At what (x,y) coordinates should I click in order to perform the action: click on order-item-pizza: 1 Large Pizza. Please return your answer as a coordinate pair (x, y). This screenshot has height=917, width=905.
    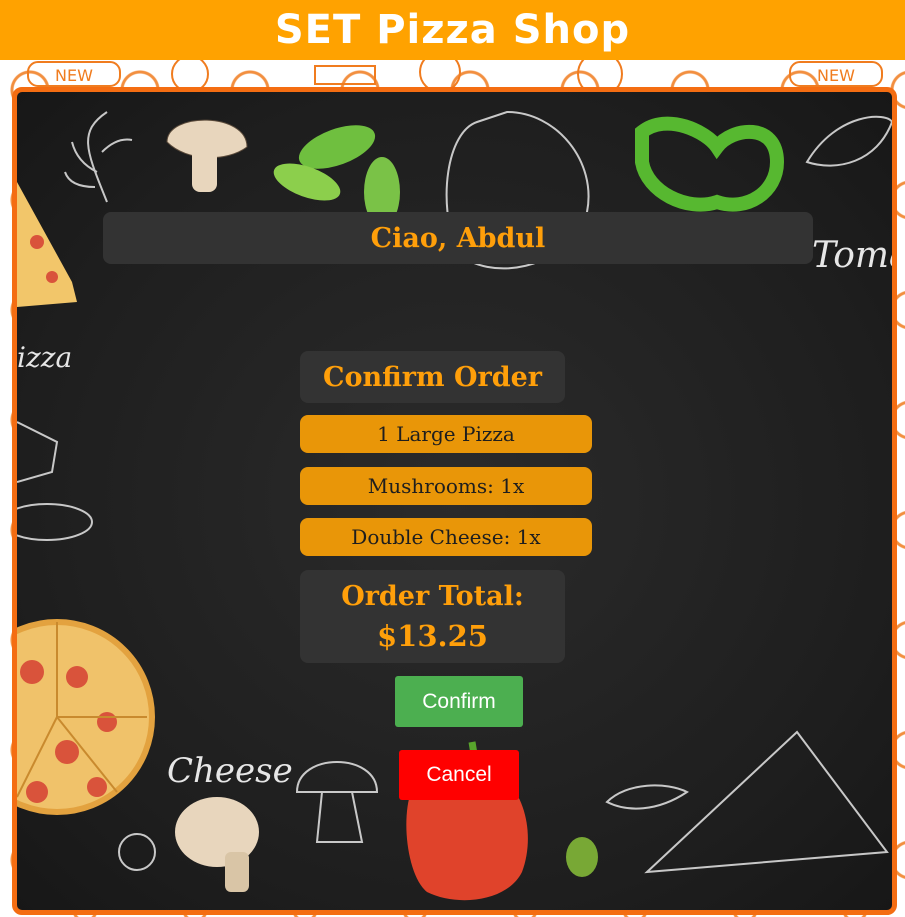
    Looking at the image, I should click on (446, 434).